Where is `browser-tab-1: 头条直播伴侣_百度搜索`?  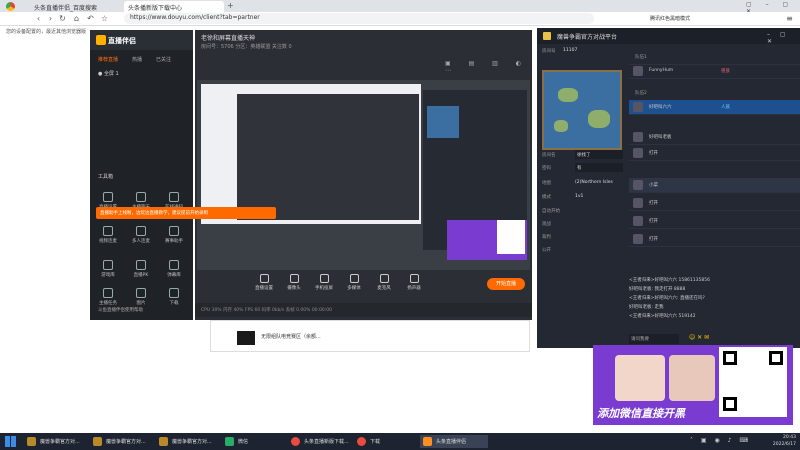 browser-tab-1: 头条直播伴侣_百度搜索 is located at coordinates (75, 6).